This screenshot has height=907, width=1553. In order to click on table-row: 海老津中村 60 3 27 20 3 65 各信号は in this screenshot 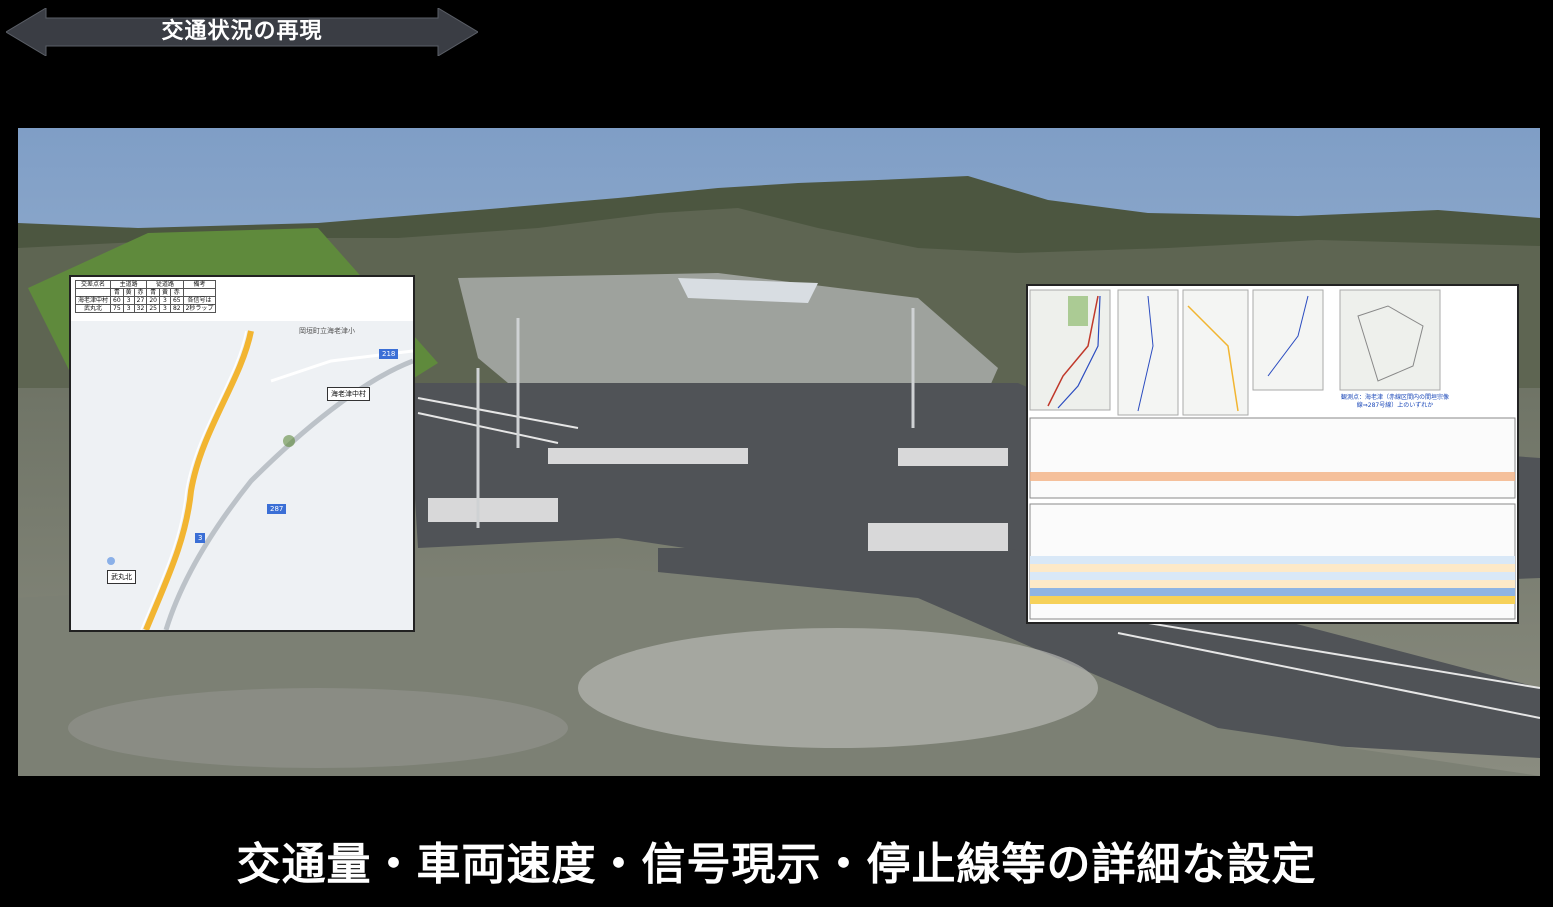, I will do `click(145, 300)`.